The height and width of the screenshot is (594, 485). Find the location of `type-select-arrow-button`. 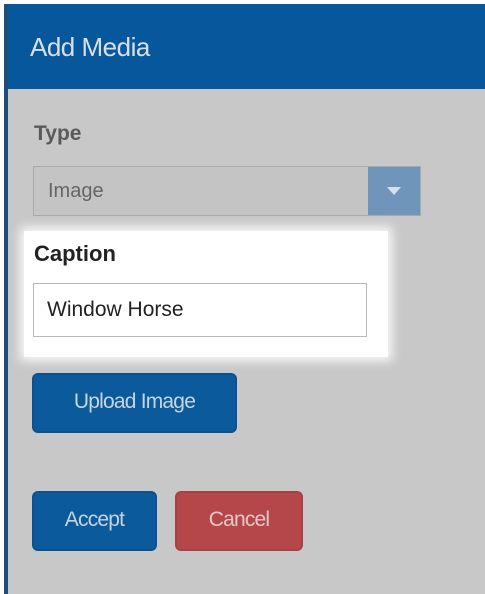

type-select-arrow-button is located at coordinates (394, 191).